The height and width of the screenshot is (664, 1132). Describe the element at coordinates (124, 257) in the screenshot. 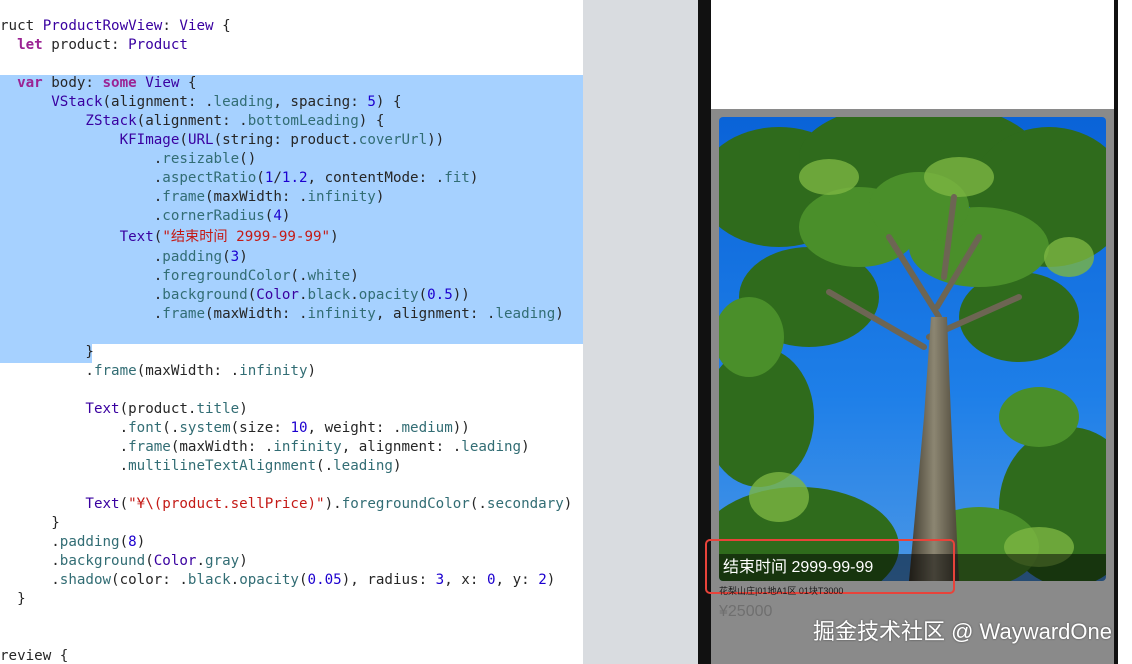

I see `code-line: .padding(3)` at that location.